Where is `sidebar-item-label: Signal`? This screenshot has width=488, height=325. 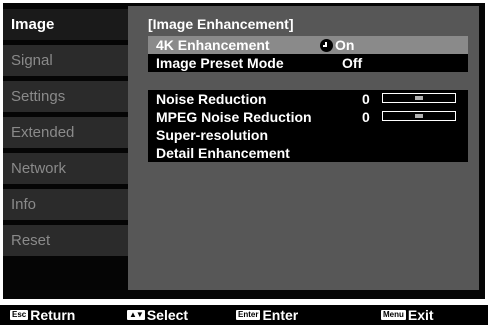
sidebar-item-label: Signal is located at coordinates (32, 60).